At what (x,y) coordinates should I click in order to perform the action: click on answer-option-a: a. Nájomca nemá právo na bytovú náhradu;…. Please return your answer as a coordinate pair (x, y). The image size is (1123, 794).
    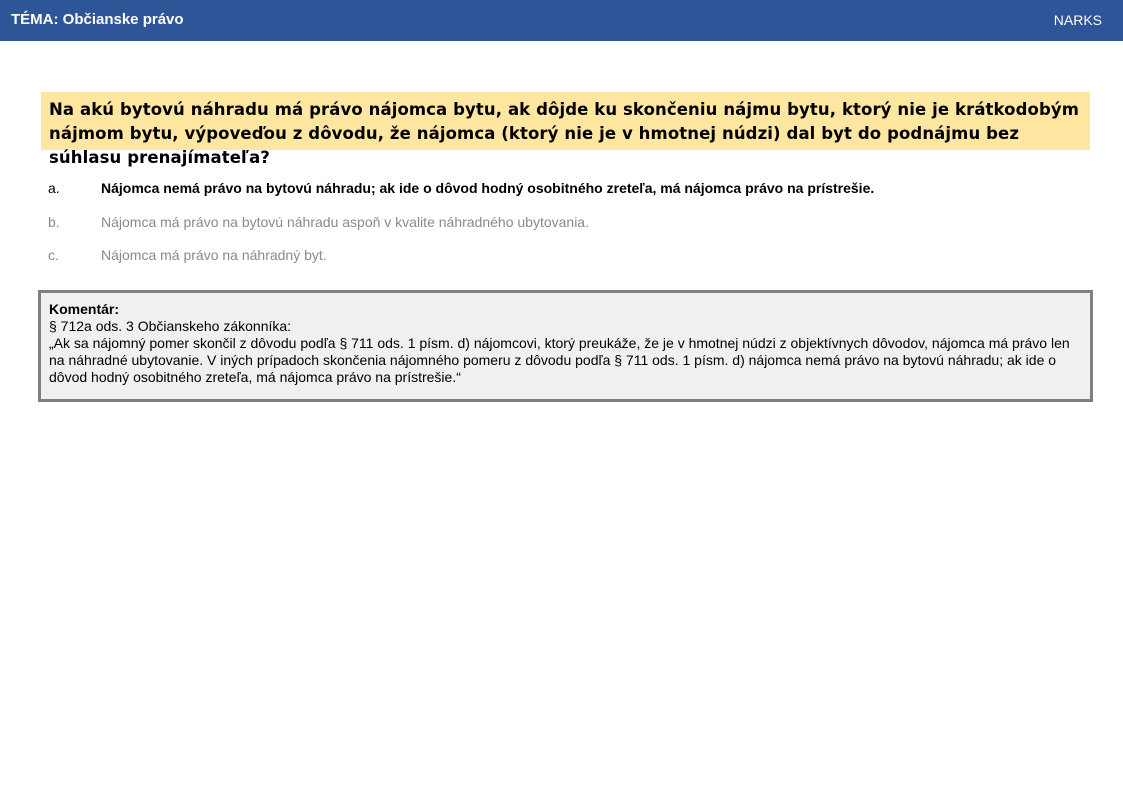
    Looking at the image, I should click on (568, 195).